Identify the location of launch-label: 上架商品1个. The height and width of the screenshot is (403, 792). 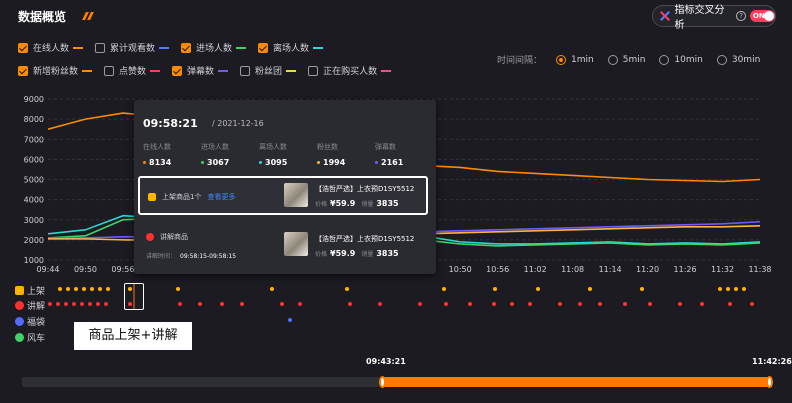
(182, 197).